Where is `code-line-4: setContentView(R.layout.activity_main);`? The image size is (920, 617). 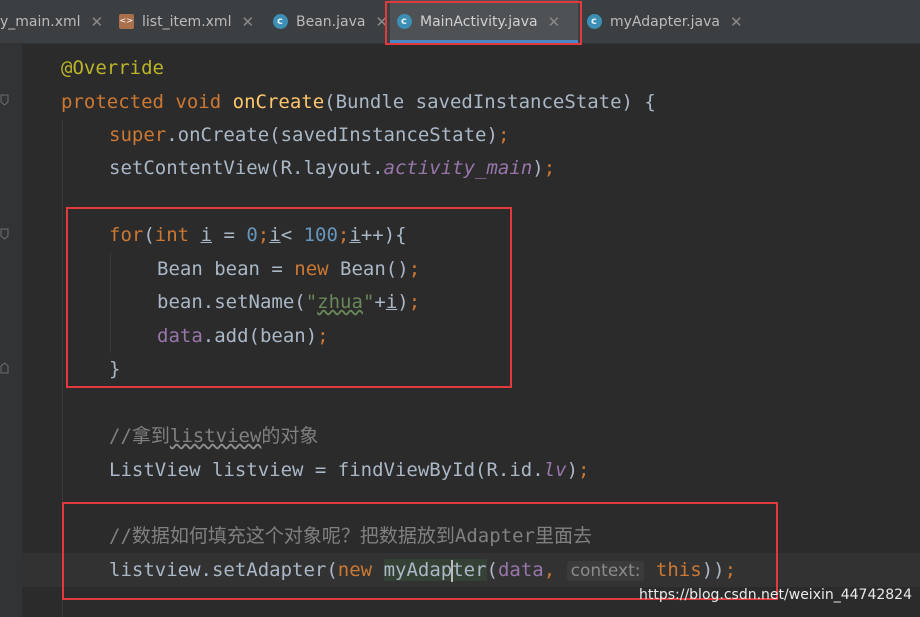
code-line-4: setContentView(R.layout.activity_main); is located at coordinates (332, 168).